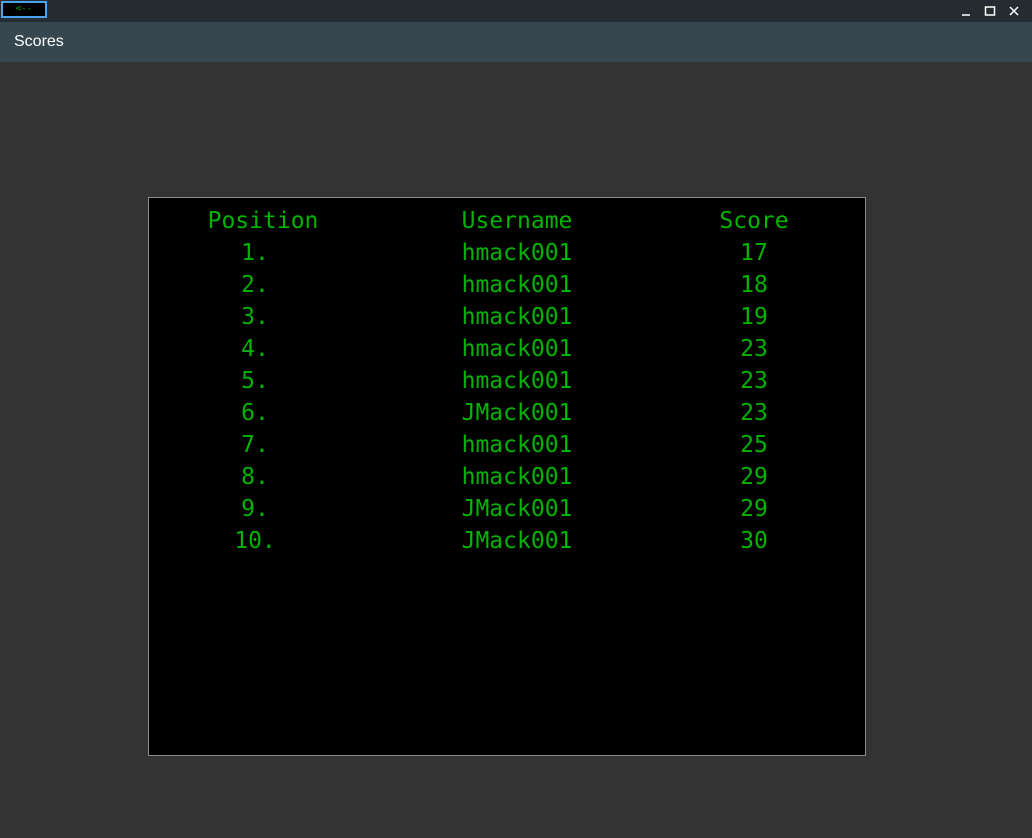 Image resolution: width=1032 pixels, height=838 pixels. What do you see at coordinates (255, 285) in the screenshot?
I see `row-position: 2.` at bounding box center [255, 285].